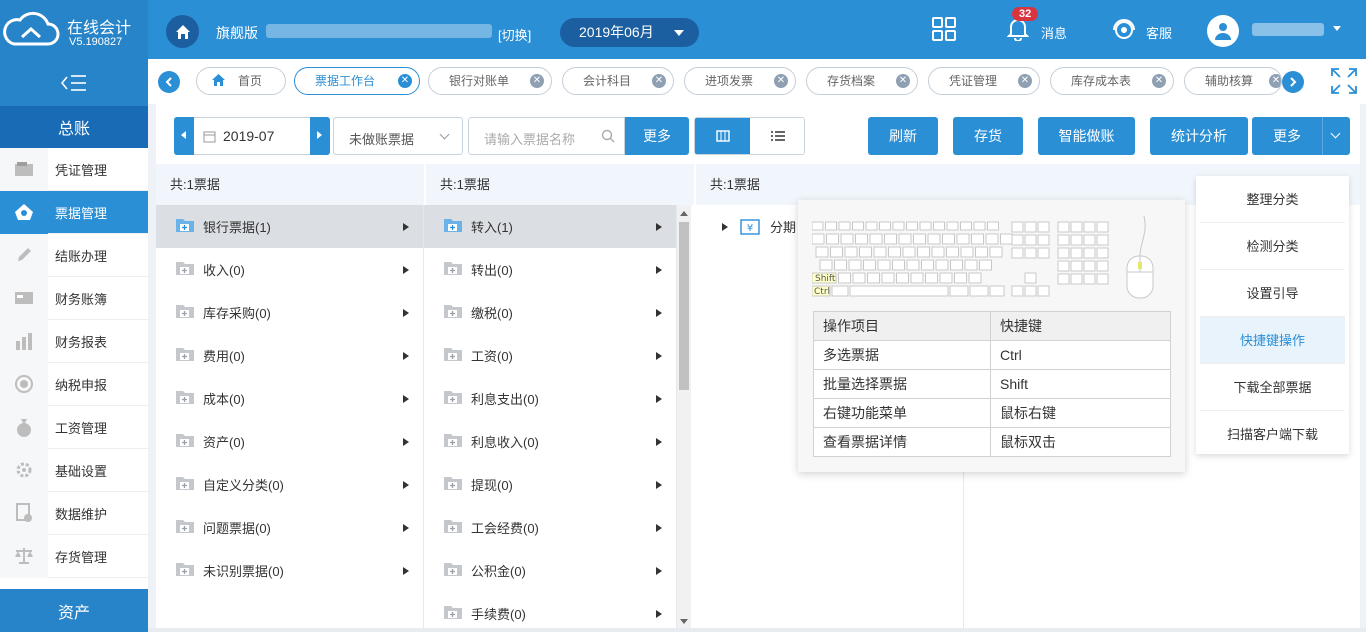 The image size is (1366, 632). Describe the element at coordinates (1272, 246) in the screenshot. I see `menu-item-detect: 检测分类` at that location.